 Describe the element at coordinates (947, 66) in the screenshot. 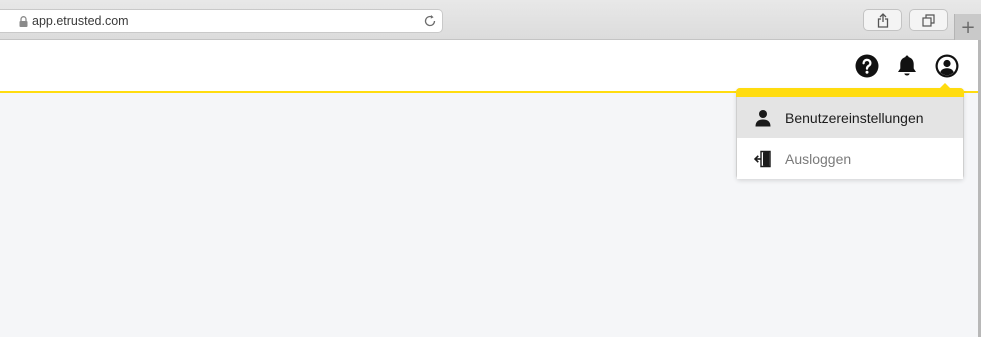

I see `user-circle-icon` at that location.